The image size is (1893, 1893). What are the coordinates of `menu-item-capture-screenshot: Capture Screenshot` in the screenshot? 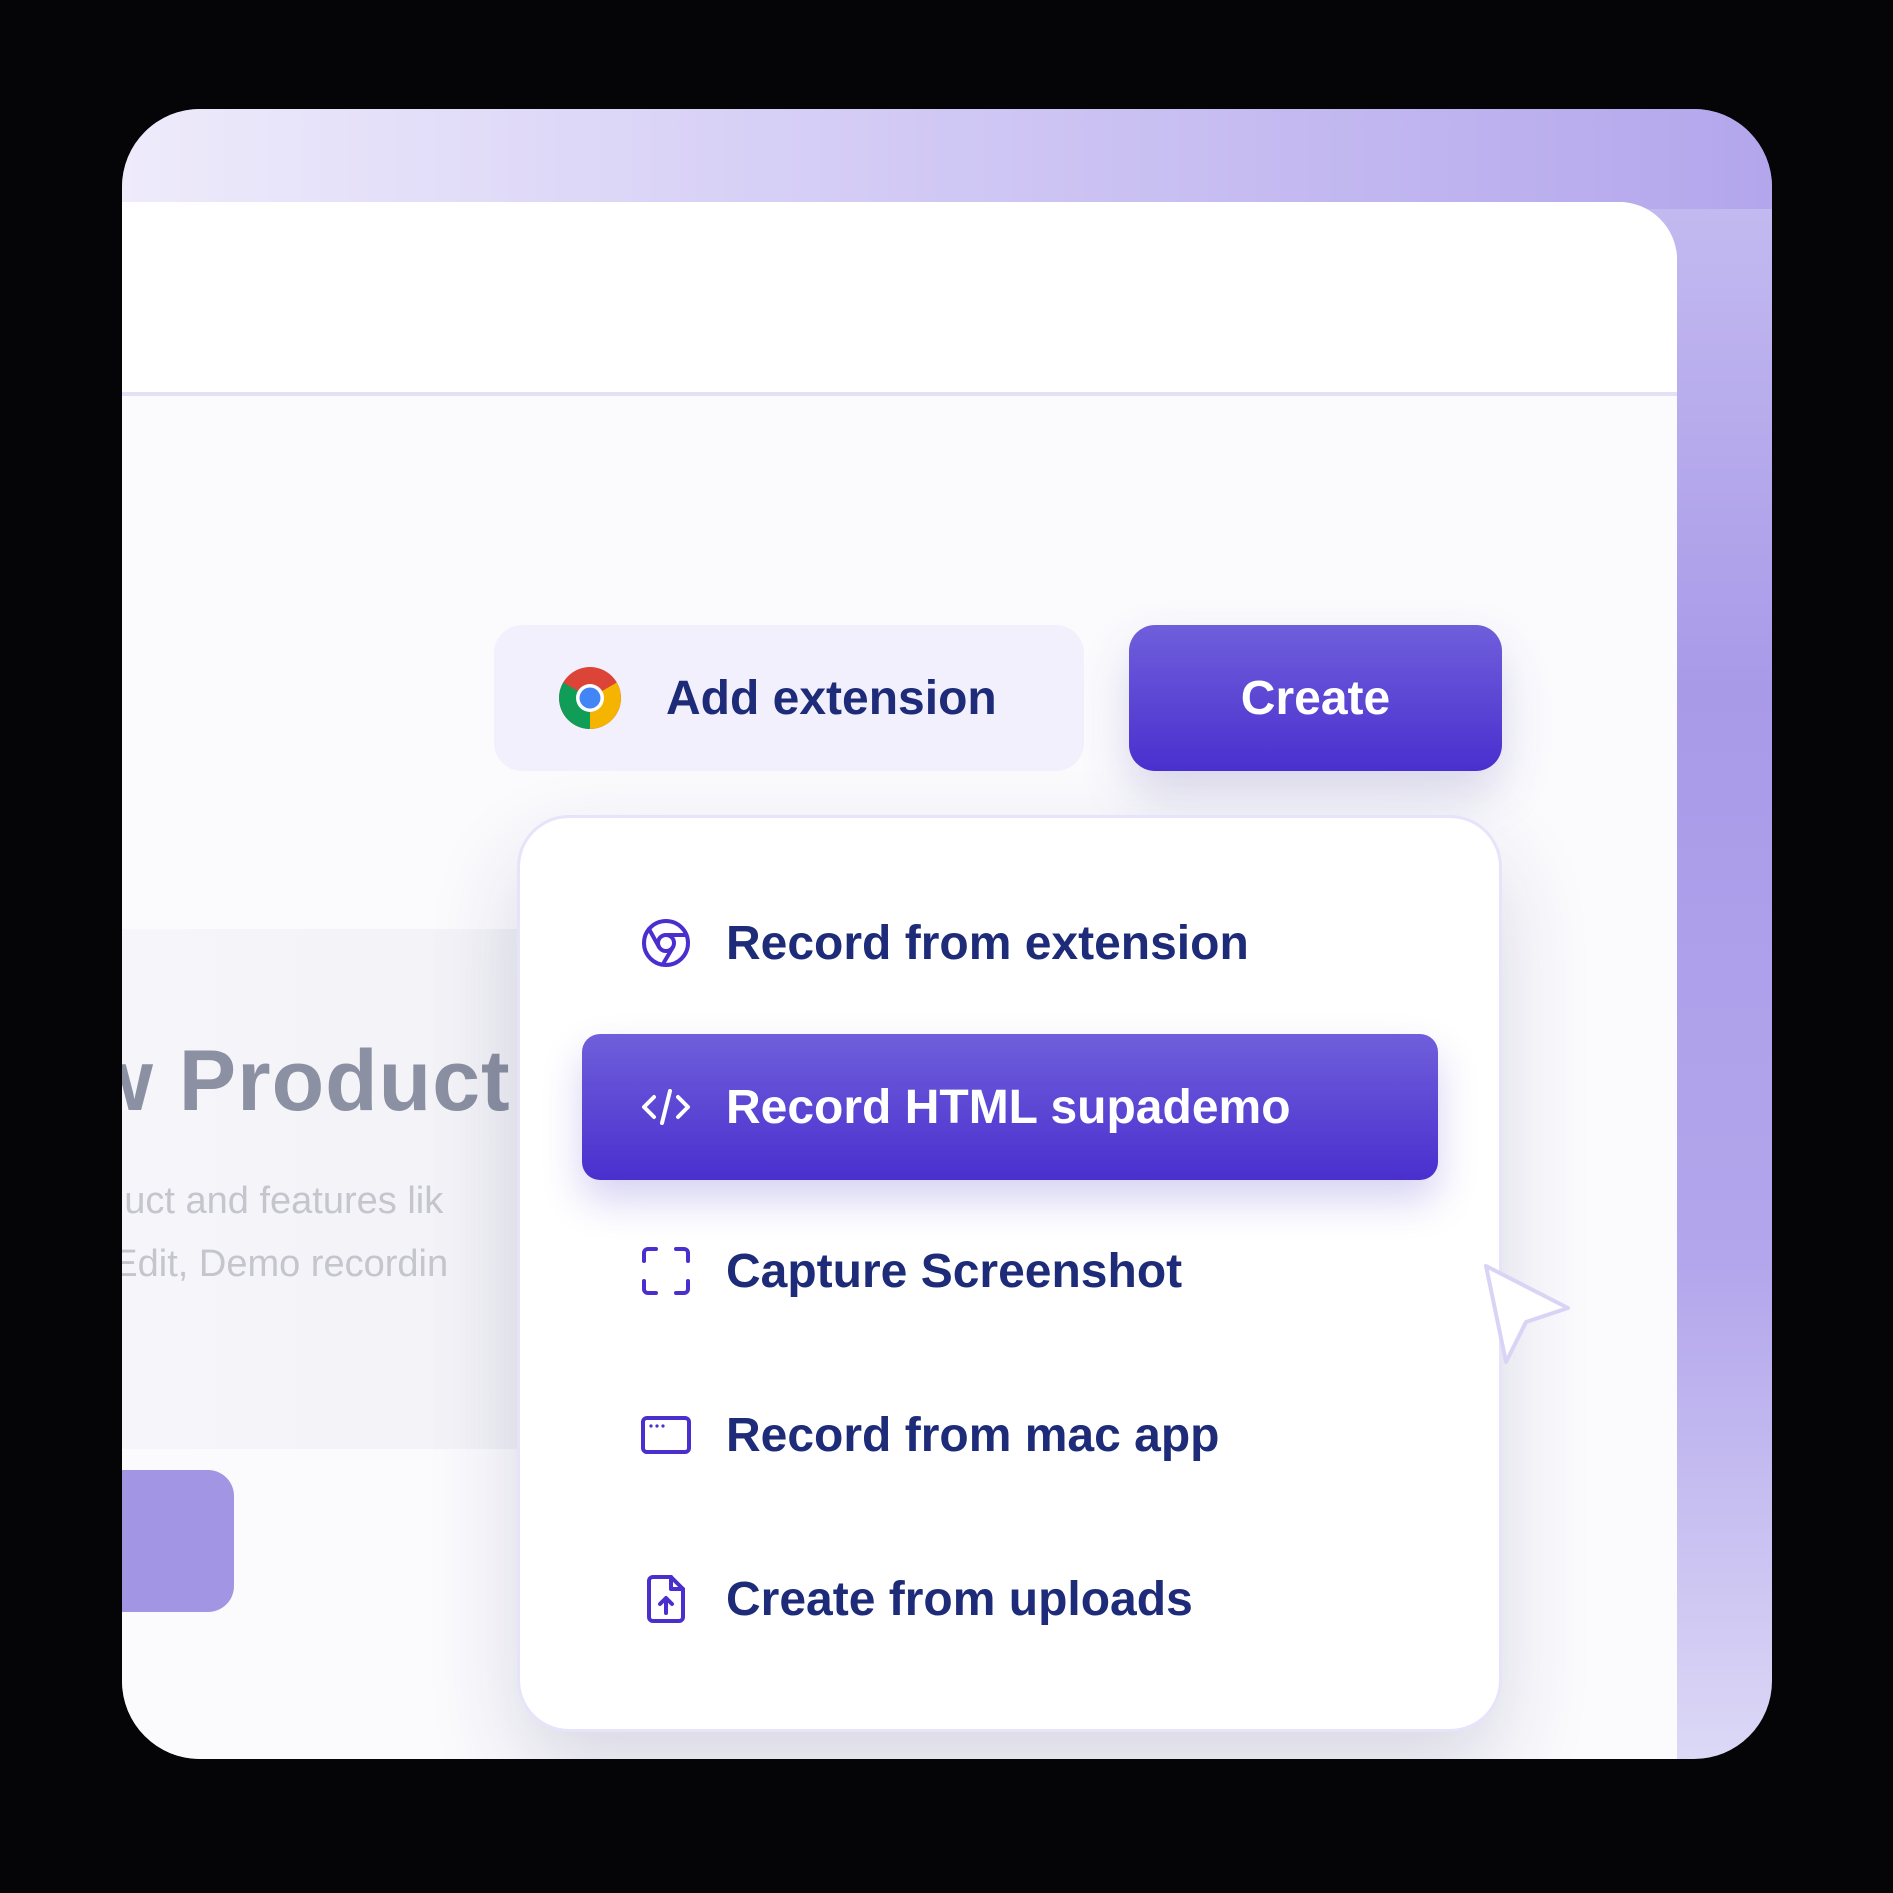 It's located at (1010, 1271).